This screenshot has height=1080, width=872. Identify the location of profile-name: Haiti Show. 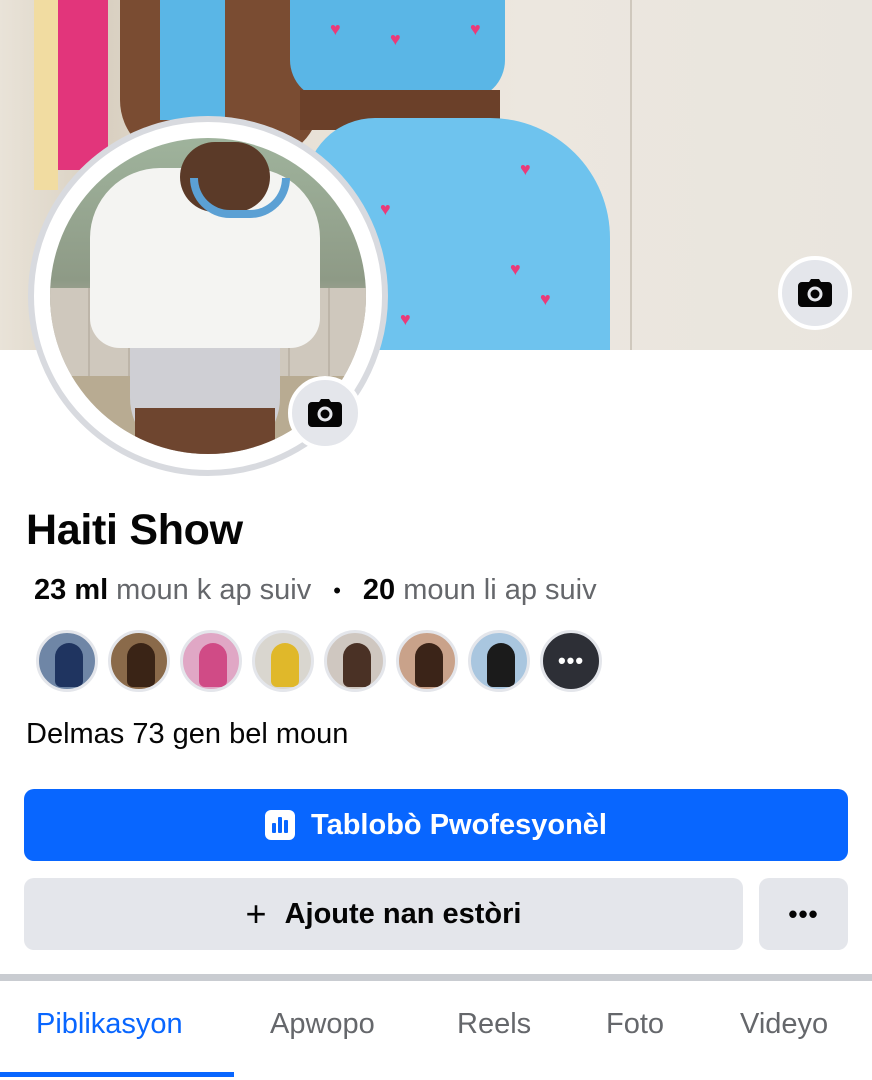
(134, 530).